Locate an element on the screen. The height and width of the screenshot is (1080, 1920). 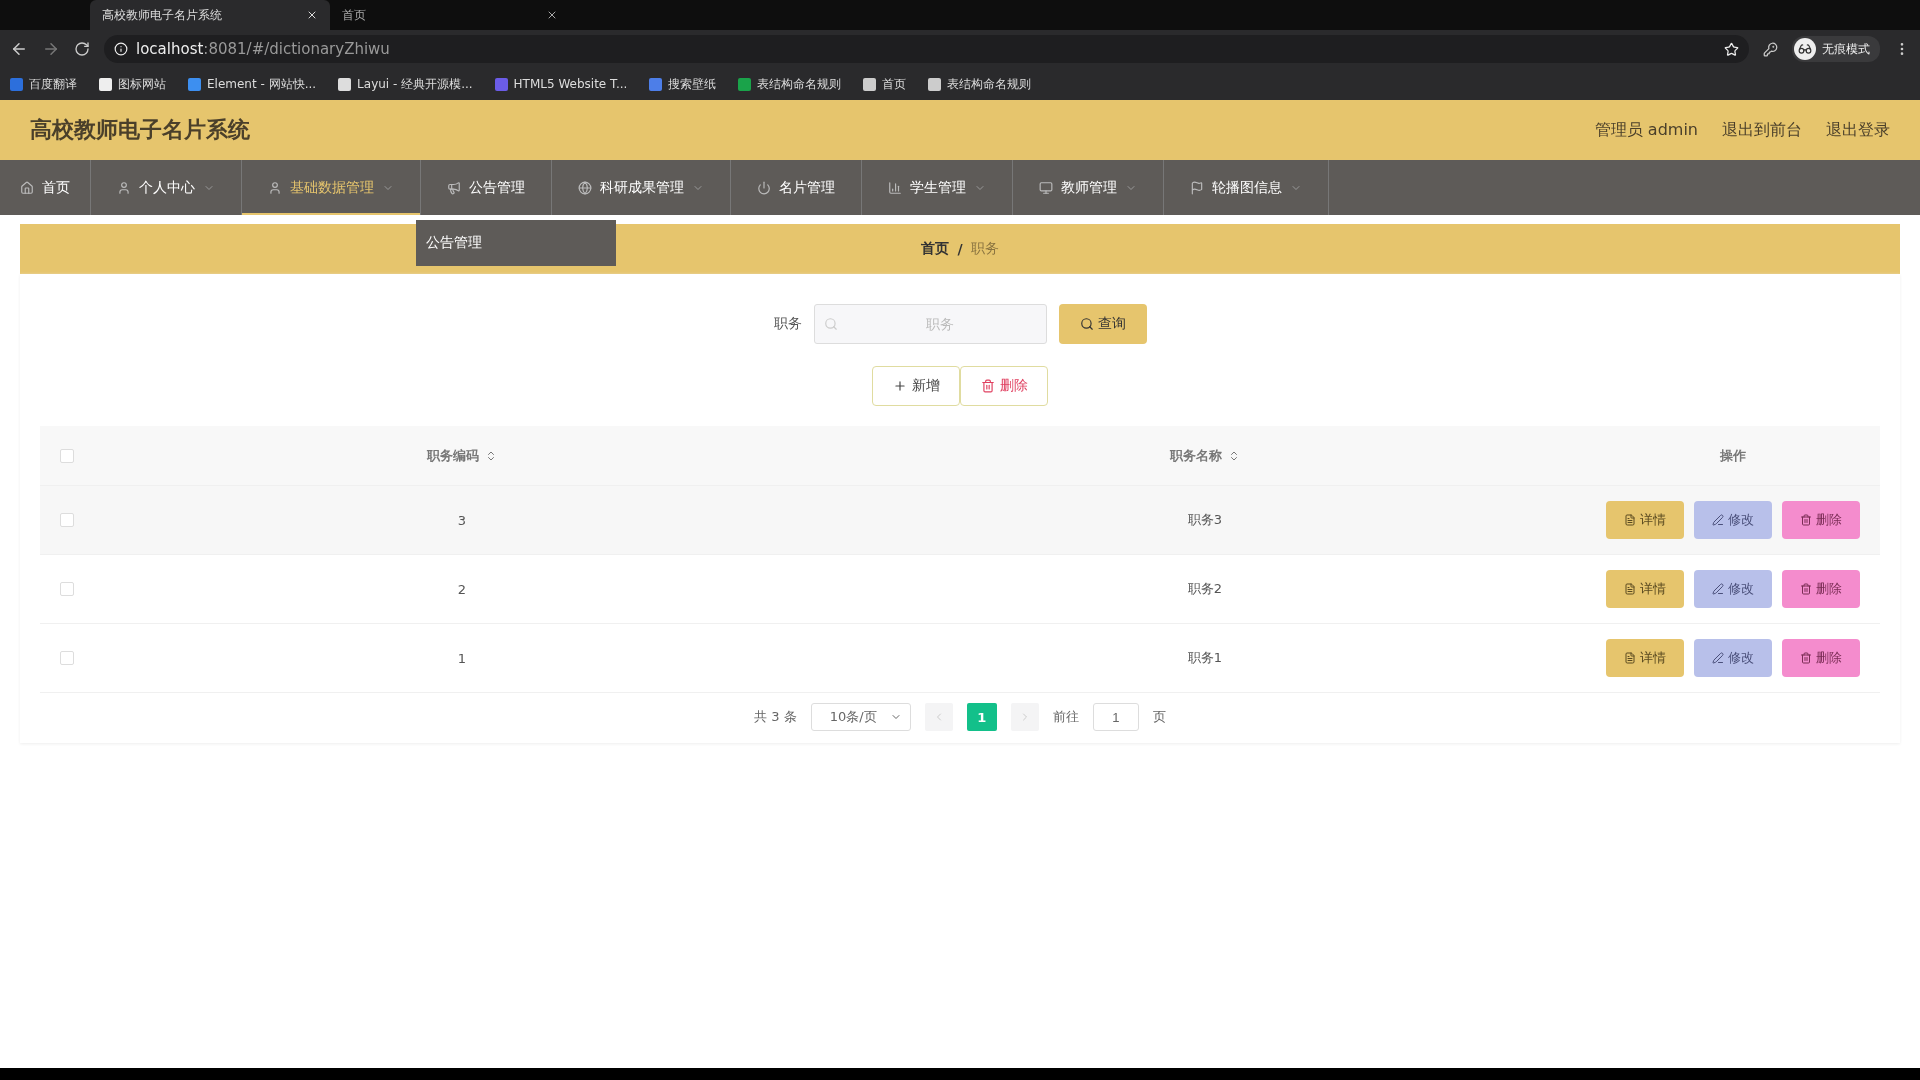
table-cell-text: 3 is located at coordinates (462, 520).